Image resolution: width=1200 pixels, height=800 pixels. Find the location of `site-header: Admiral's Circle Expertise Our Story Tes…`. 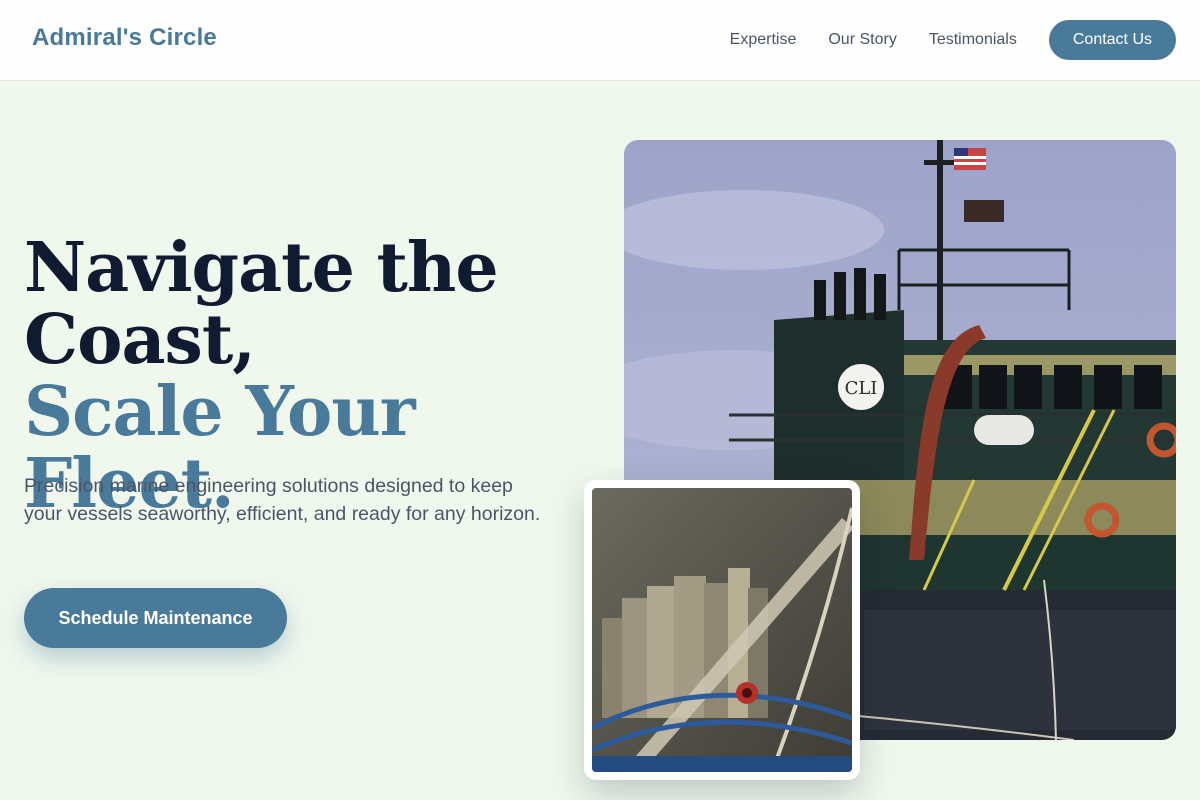

site-header: Admiral's Circle Expertise Our Story Tes… is located at coordinates (600, 40).